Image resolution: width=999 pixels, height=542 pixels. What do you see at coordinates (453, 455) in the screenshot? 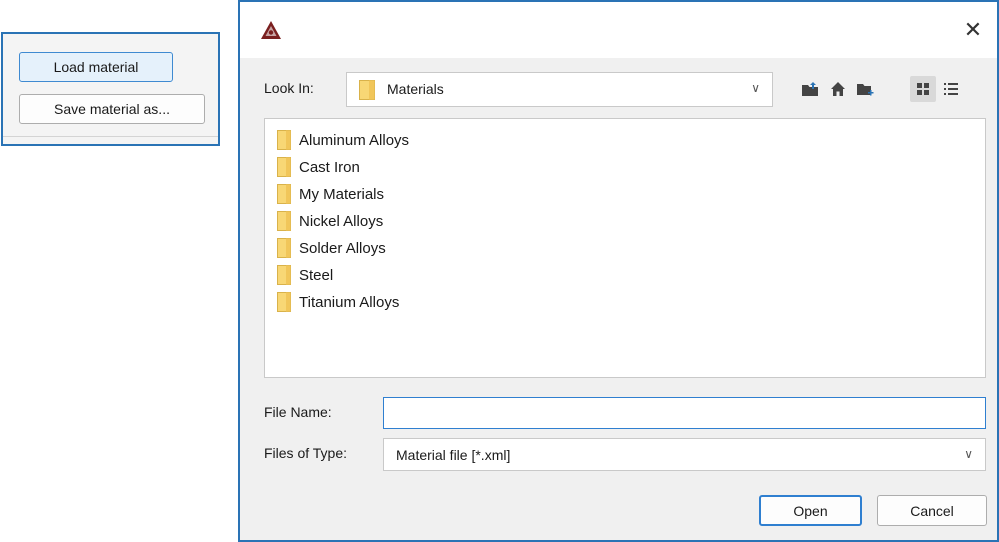
I see `files-of-type-value: Material file [*.xml]` at bounding box center [453, 455].